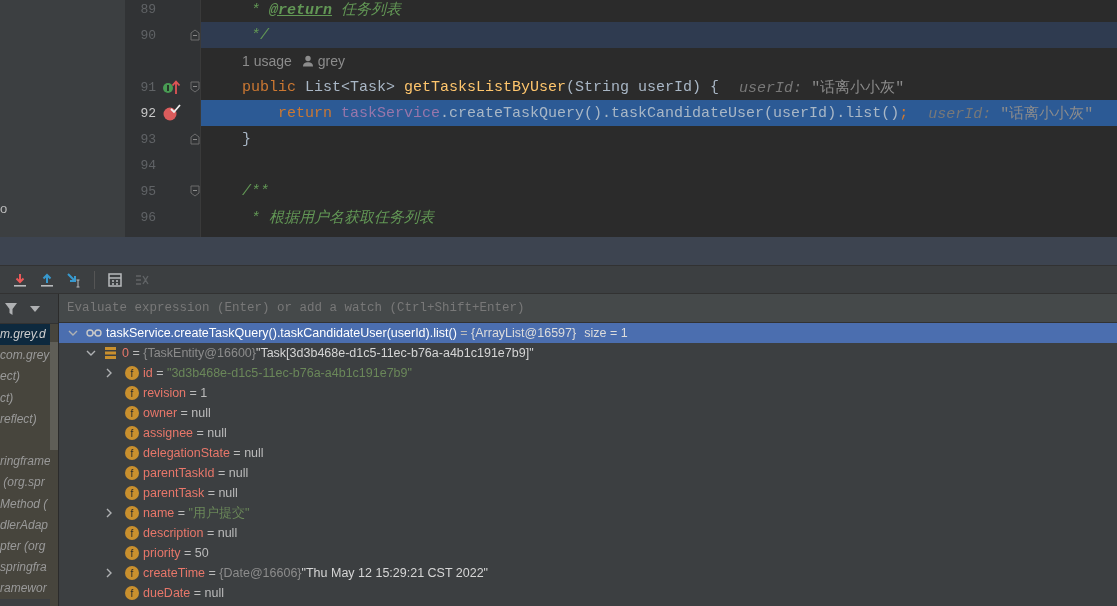 This screenshot has height=606, width=1117. Describe the element at coordinates (307, 61) in the screenshot. I see `user-icon` at that location.